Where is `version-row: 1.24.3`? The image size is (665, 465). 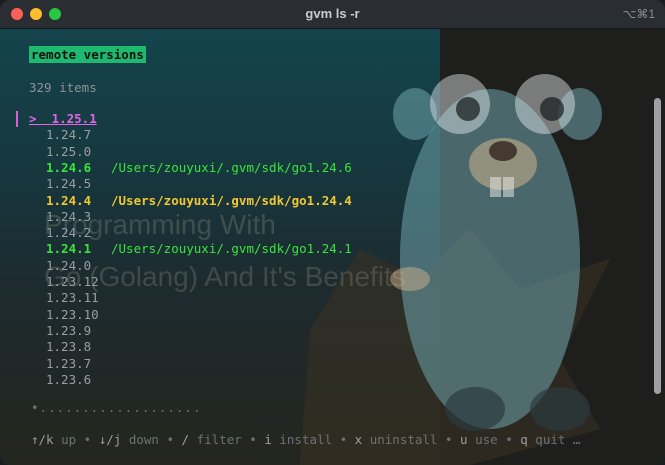 version-row: 1.24.3 is located at coordinates (68, 217).